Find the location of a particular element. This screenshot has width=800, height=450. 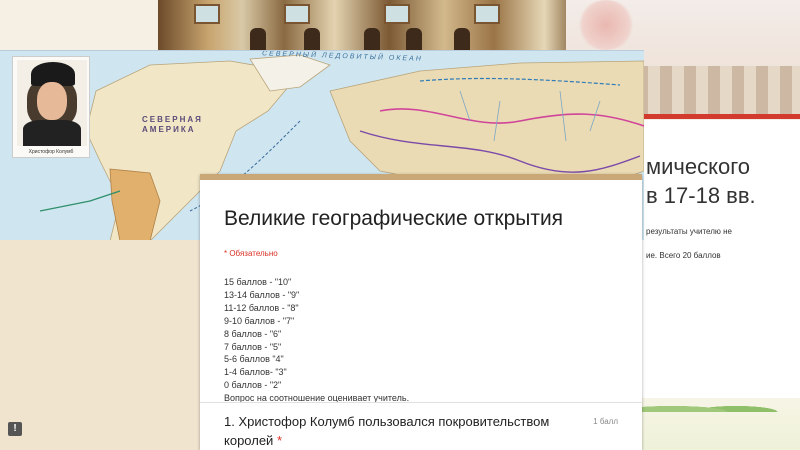

question-divider is located at coordinates (421, 402).